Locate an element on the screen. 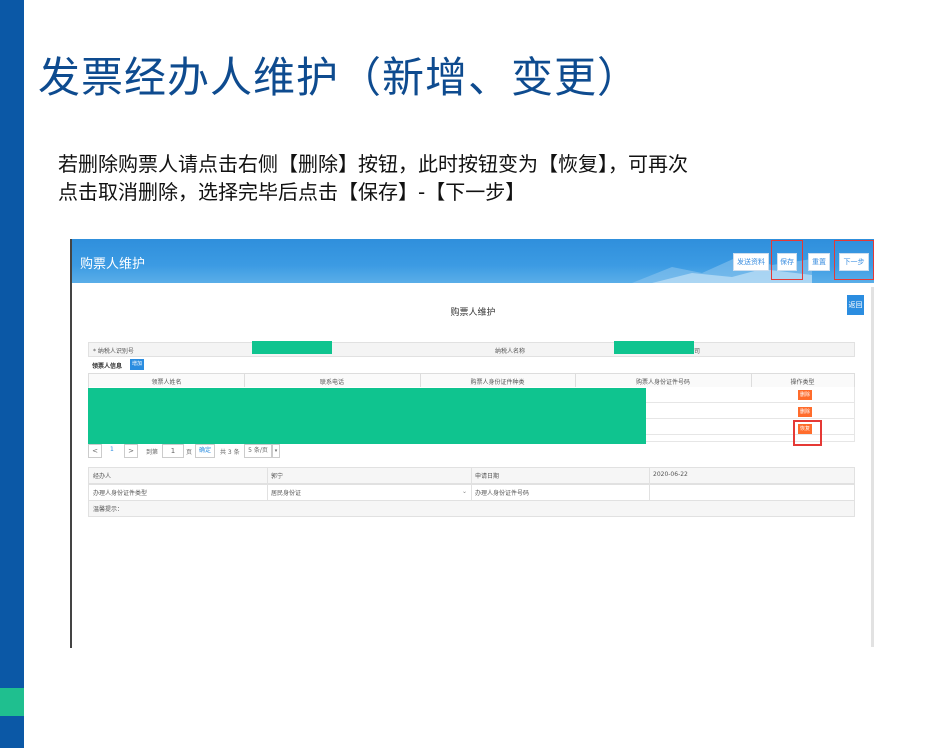 This screenshot has height=748, width=941. save-highlight-box is located at coordinates (787, 260).